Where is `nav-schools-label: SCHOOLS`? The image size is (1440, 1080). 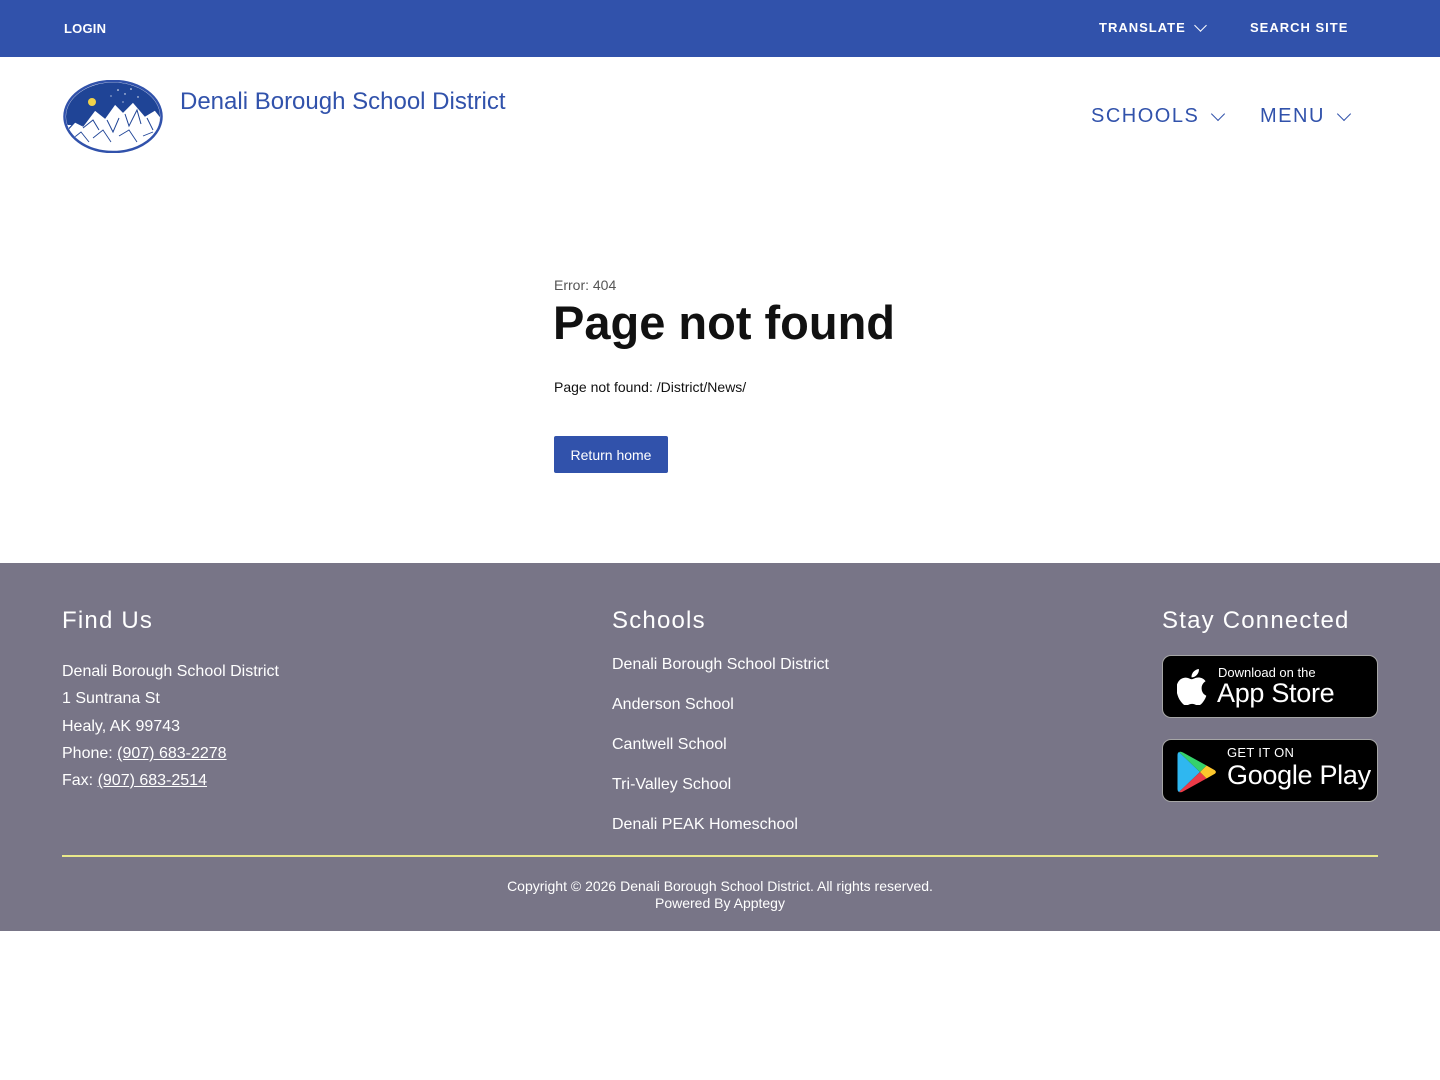
nav-schools-label: SCHOOLS is located at coordinates (1145, 116).